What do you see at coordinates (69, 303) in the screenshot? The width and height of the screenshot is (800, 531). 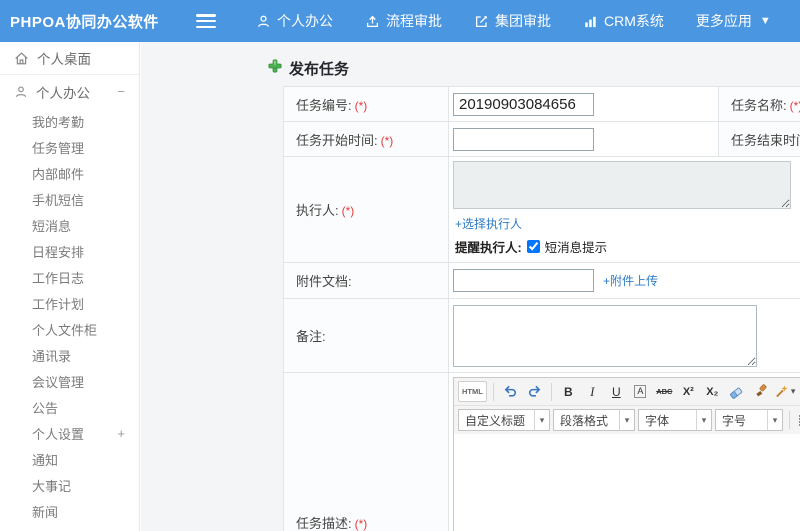 I see `sidebar-item-work-plan: 工作计划` at bounding box center [69, 303].